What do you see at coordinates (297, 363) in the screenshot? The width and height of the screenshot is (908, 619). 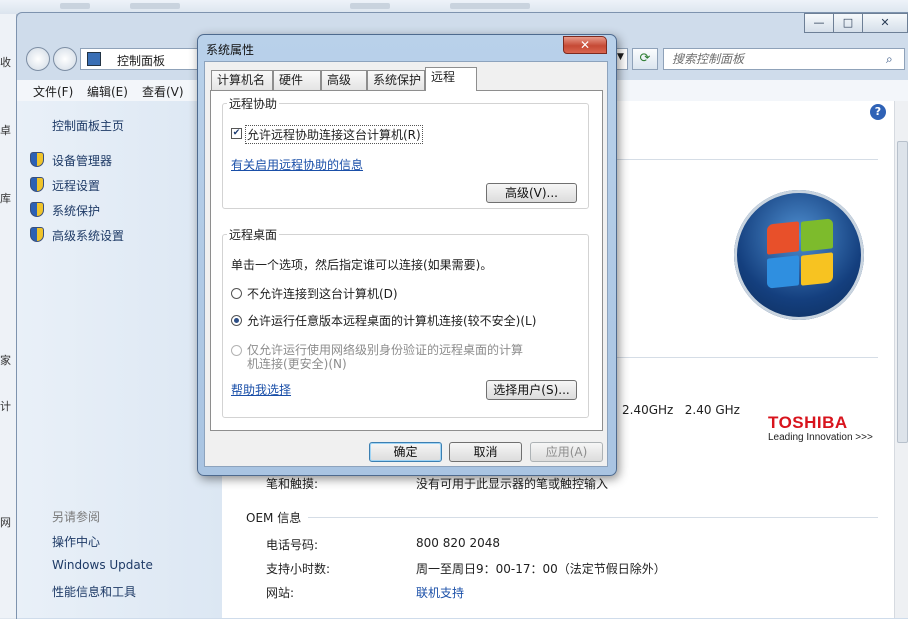 I see `allow-nla-only-label-line2: 机连接(更安全)(N)` at bounding box center [297, 363].